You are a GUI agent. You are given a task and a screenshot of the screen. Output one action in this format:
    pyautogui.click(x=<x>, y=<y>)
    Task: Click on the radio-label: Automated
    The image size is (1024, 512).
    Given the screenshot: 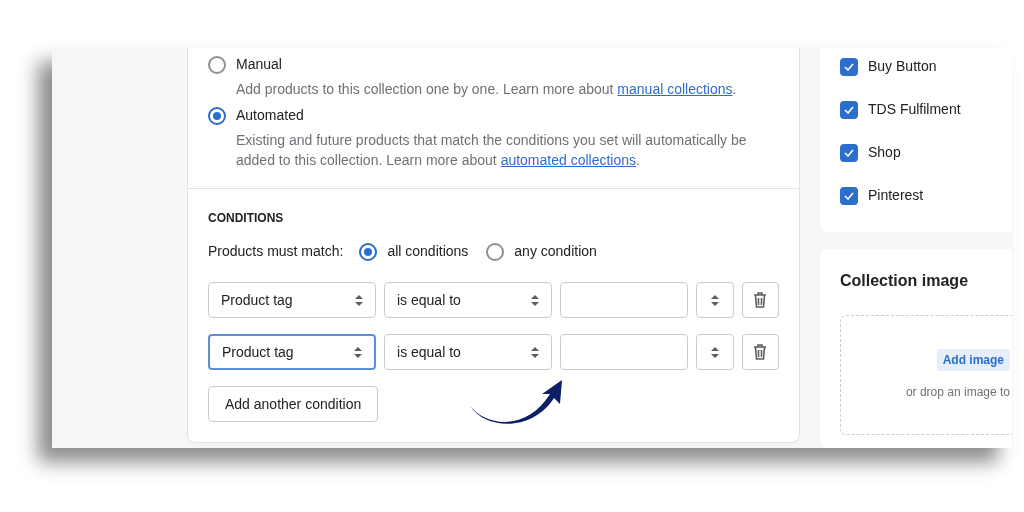 What is the action you would take?
    pyautogui.click(x=270, y=115)
    